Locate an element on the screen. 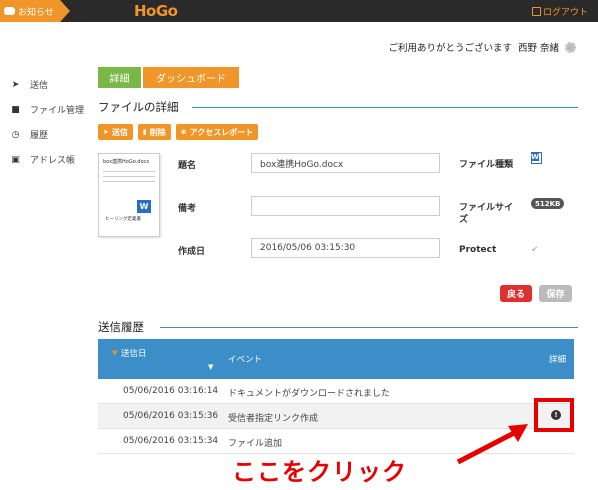  file-actions: ➤ 送信 ▮ 削除 ⊕ アクセスレポート is located at coordinates (178, 132).